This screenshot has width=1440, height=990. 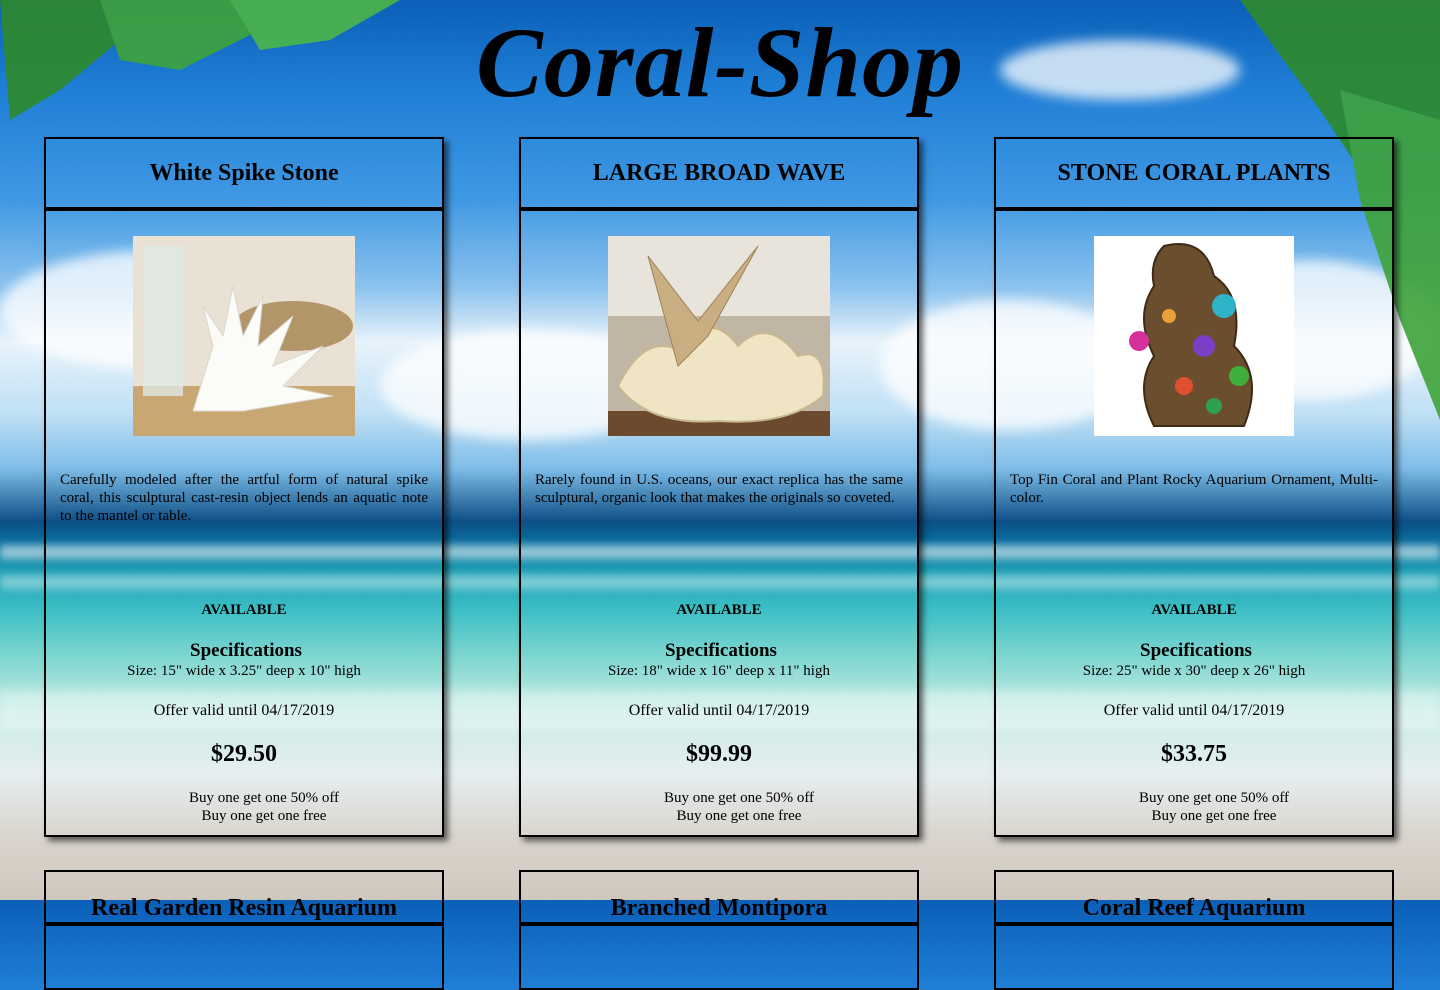 I want to click on product-name: Real Garden Resin Aquarium, so click(x=244, y=899).